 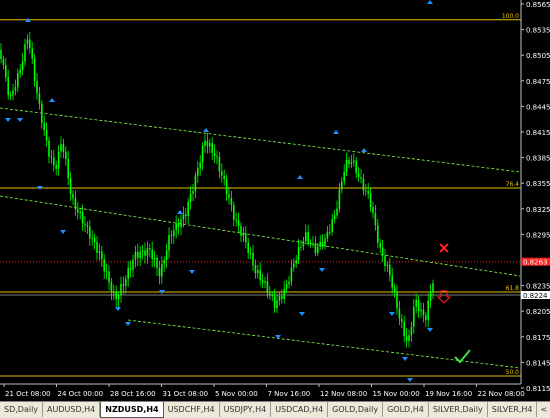 What do you see at coordinates (300, 409) in the screenshot?
I see `tab-usdcad-h4: USDCAD,H4` at bounding box center [300, 409].